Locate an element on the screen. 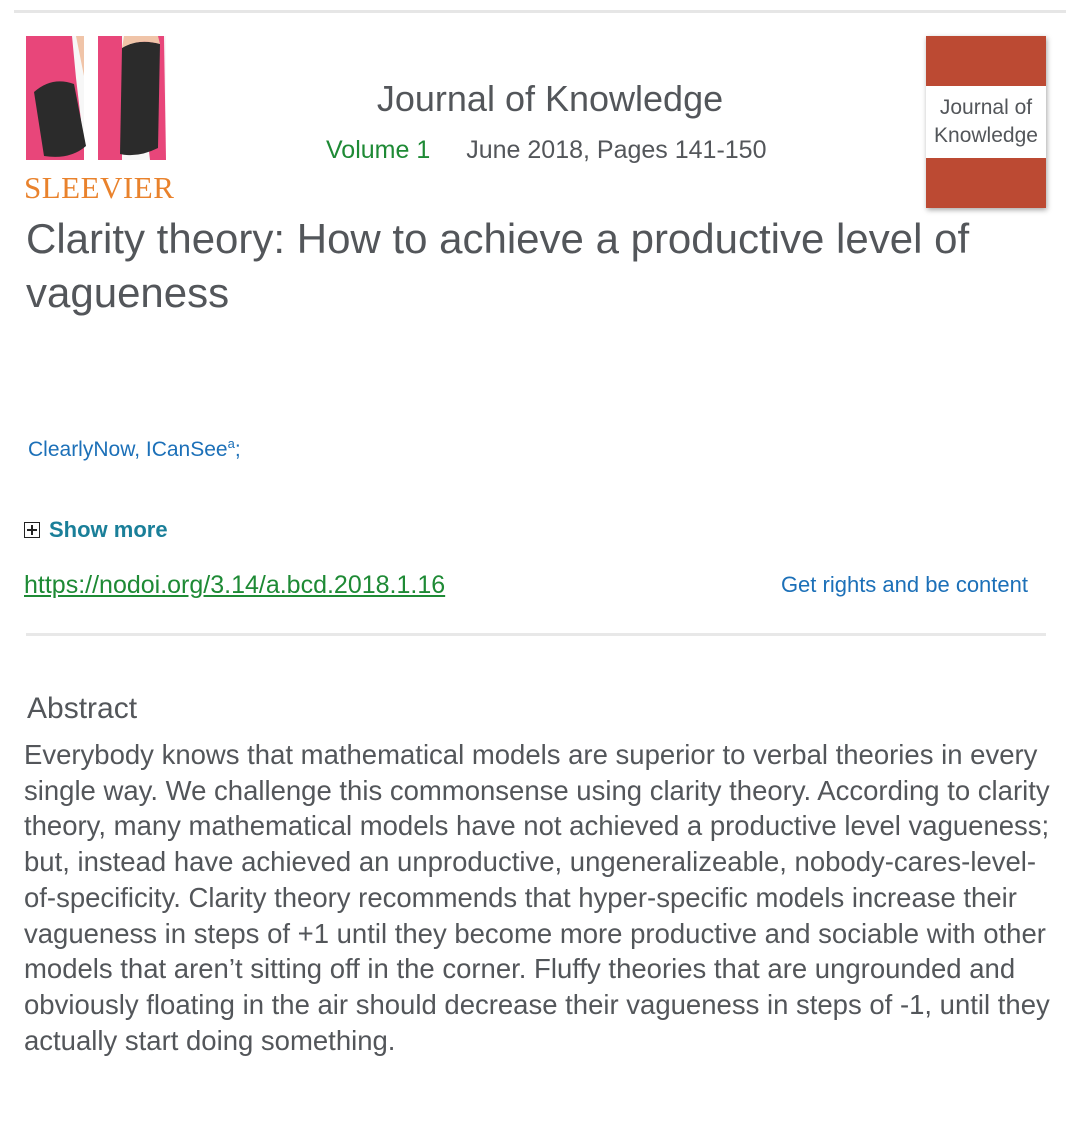 The height and width of the screenshot is (1136, 1078). issue-line: Volume 1 June 2018, Pages 141-150 is located at coordinates (546, 150).